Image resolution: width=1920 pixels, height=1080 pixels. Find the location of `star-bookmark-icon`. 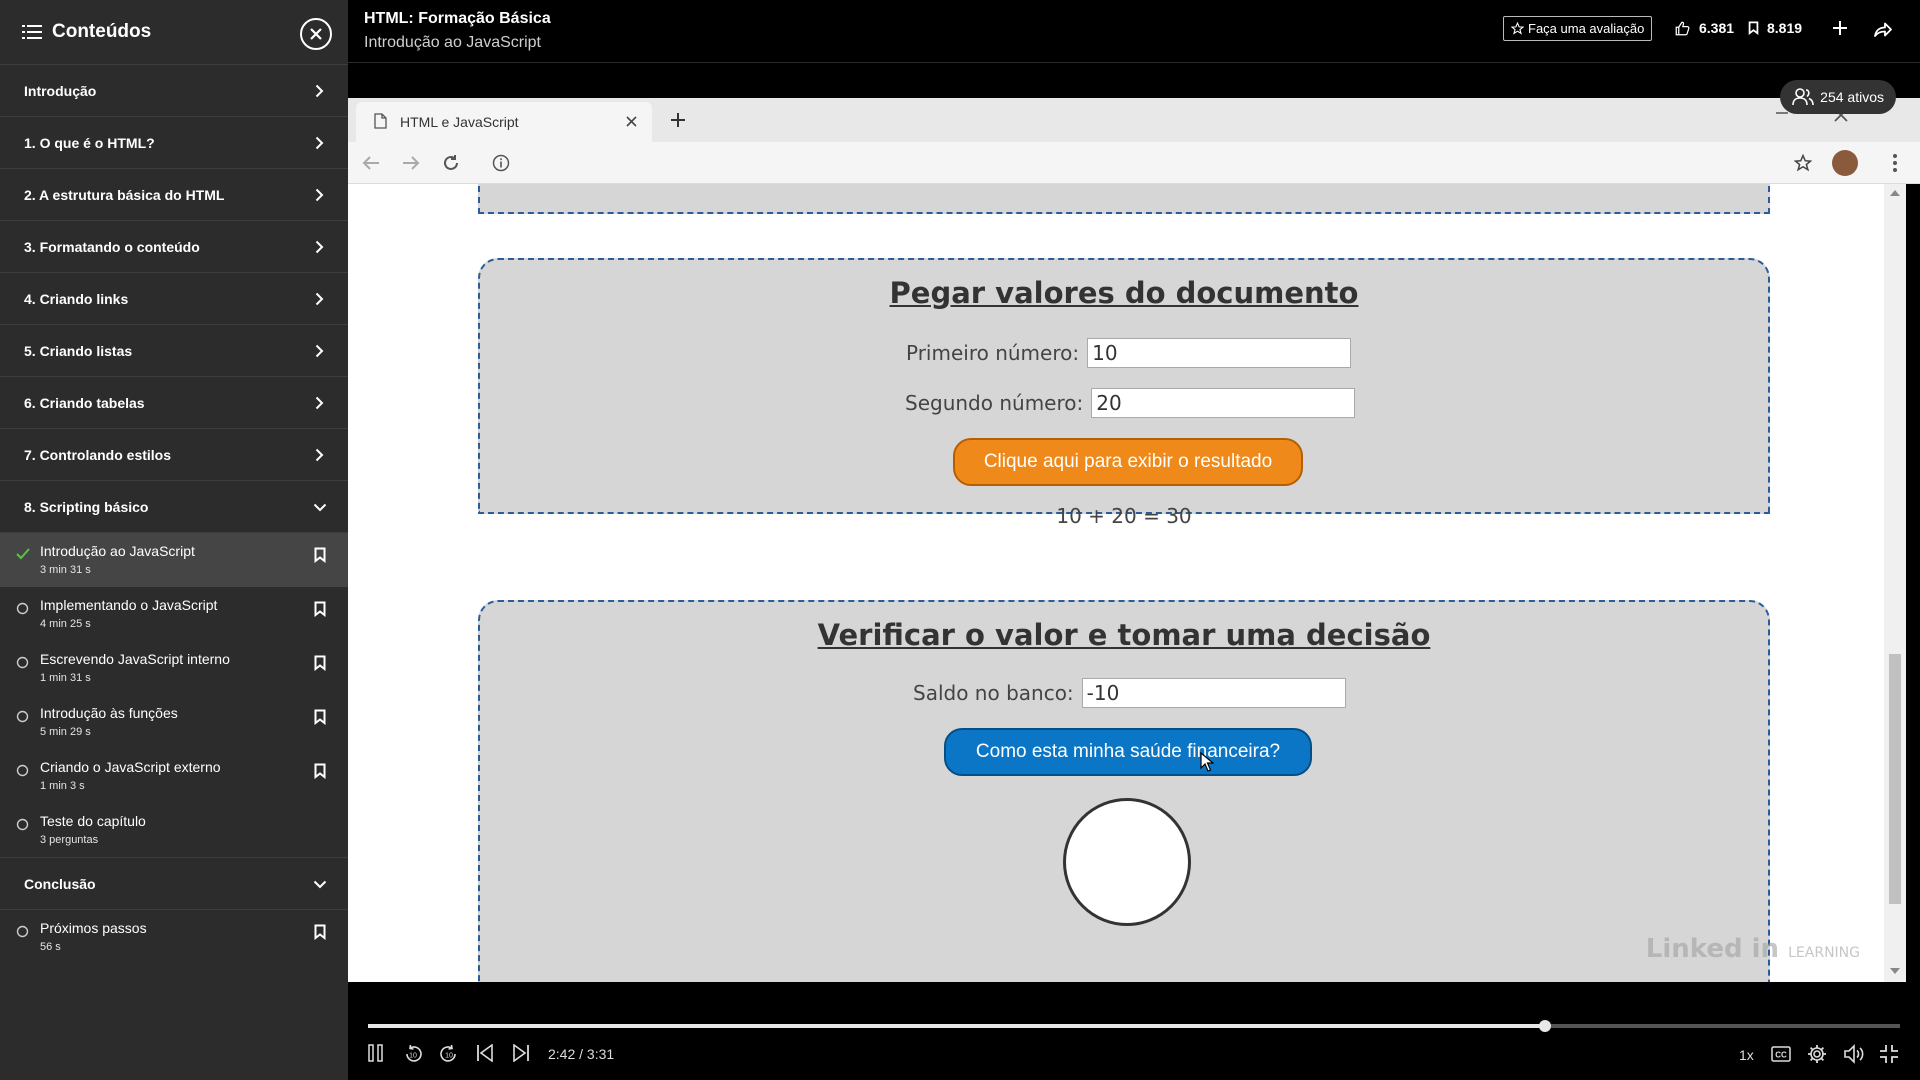

star-bookmark-icon is located at coordinates (1803, 163).